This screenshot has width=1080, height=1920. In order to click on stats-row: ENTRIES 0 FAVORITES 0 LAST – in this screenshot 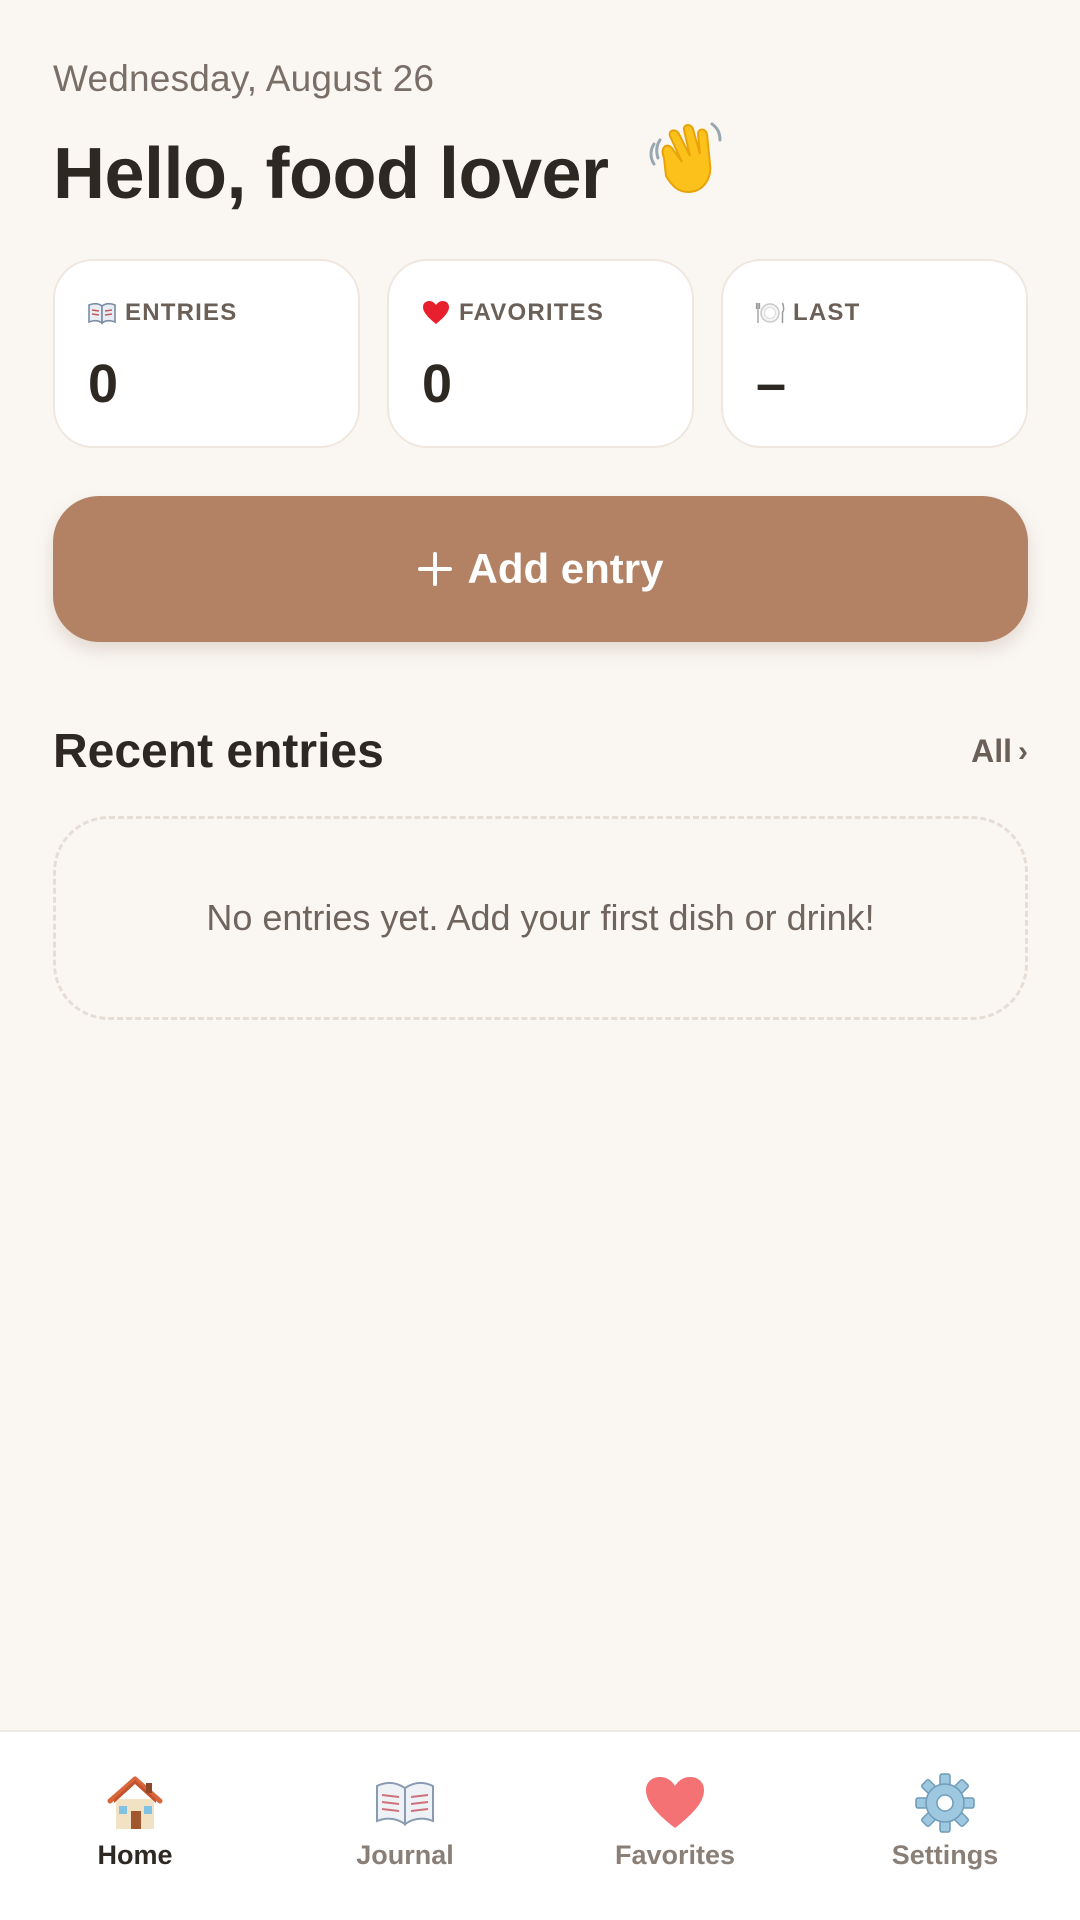, I will do `click(540, 353)`.